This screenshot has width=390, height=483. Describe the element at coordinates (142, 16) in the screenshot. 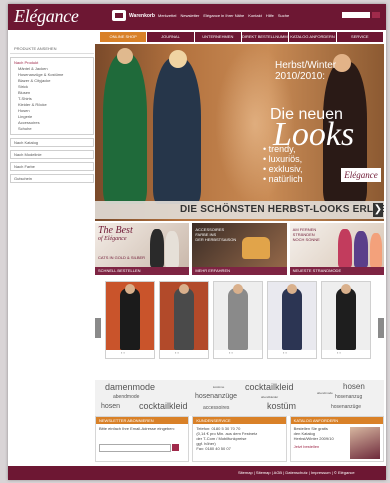

I see `cart-link: Warenkorb` at that location.